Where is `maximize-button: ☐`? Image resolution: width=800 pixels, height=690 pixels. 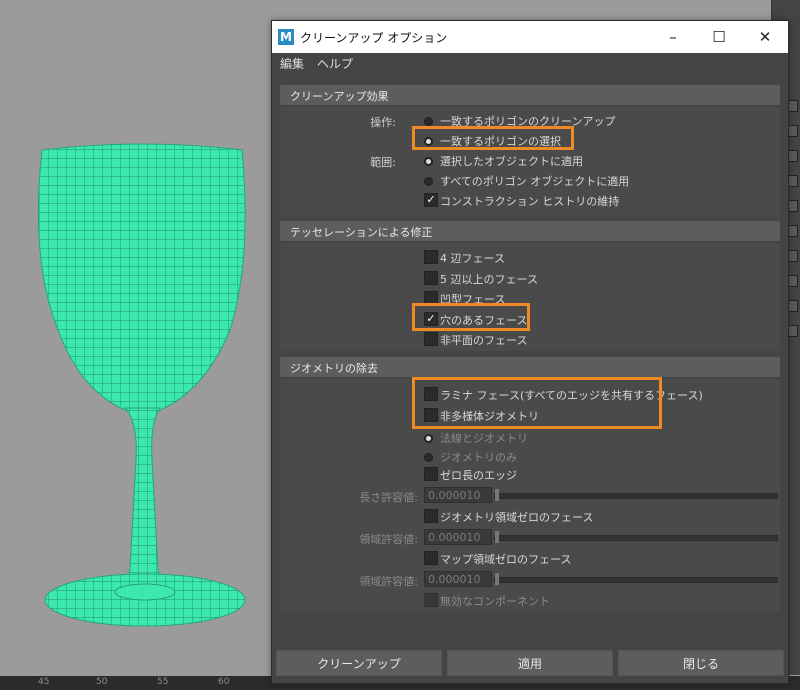 maximize-button: ☐ is located at coordinates (719, 37).